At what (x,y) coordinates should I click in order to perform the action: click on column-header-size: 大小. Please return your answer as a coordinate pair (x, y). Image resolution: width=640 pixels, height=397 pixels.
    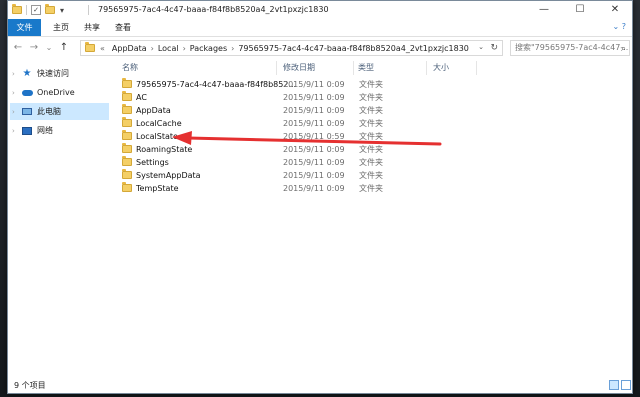
    Looking at the image, I should click on (441, 68).